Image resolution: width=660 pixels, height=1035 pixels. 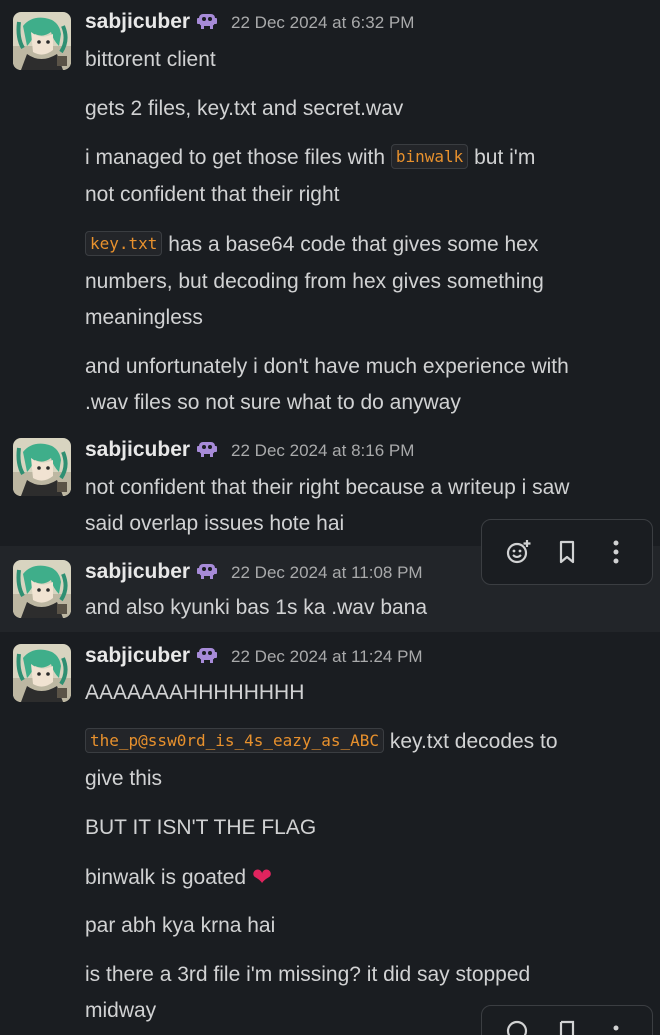 I want to click on text-segment: i managed to get those files with, so click(x=238, y=157).